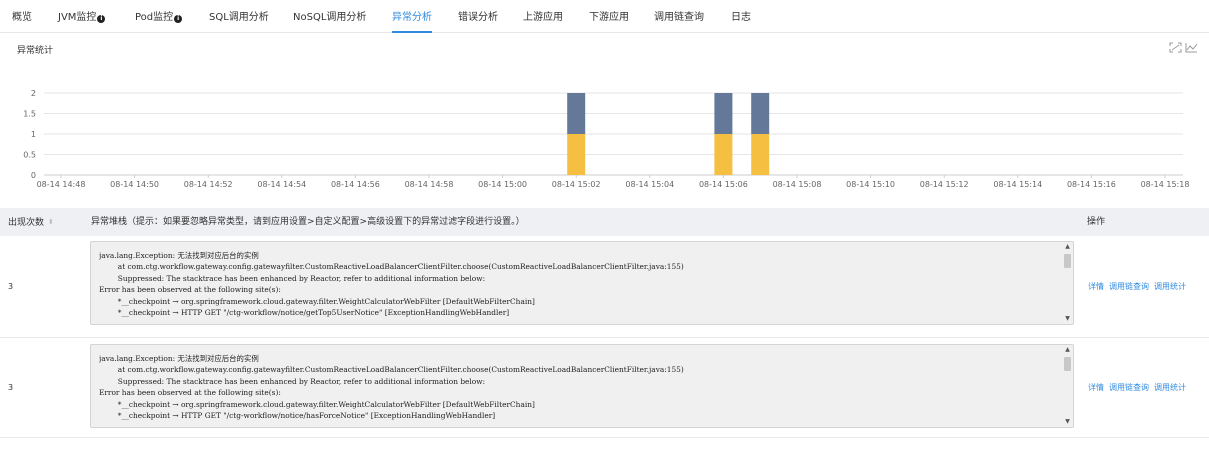  I want to click on tab-label: 错误分析, so click(478, 17).